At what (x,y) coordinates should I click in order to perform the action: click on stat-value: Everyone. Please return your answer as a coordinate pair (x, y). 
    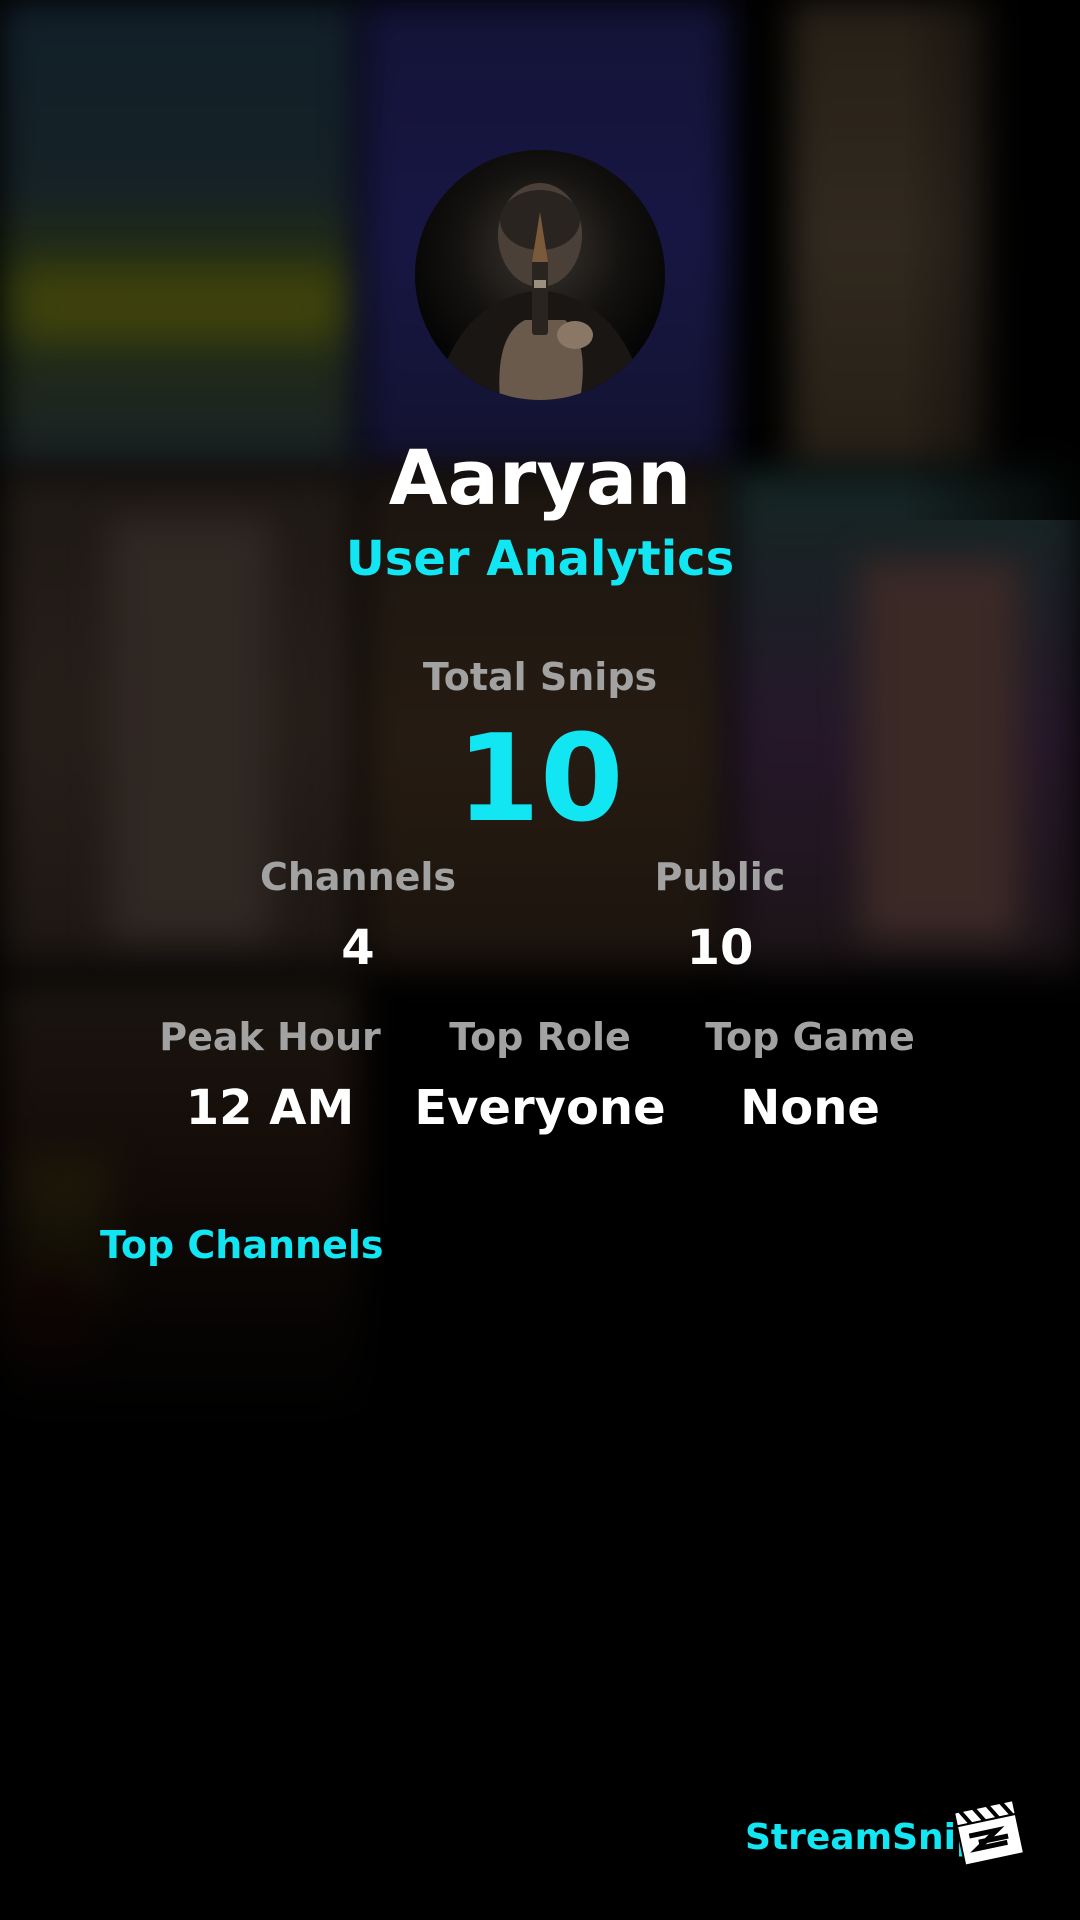
    Looking at the image, I should click on (540, 1108).